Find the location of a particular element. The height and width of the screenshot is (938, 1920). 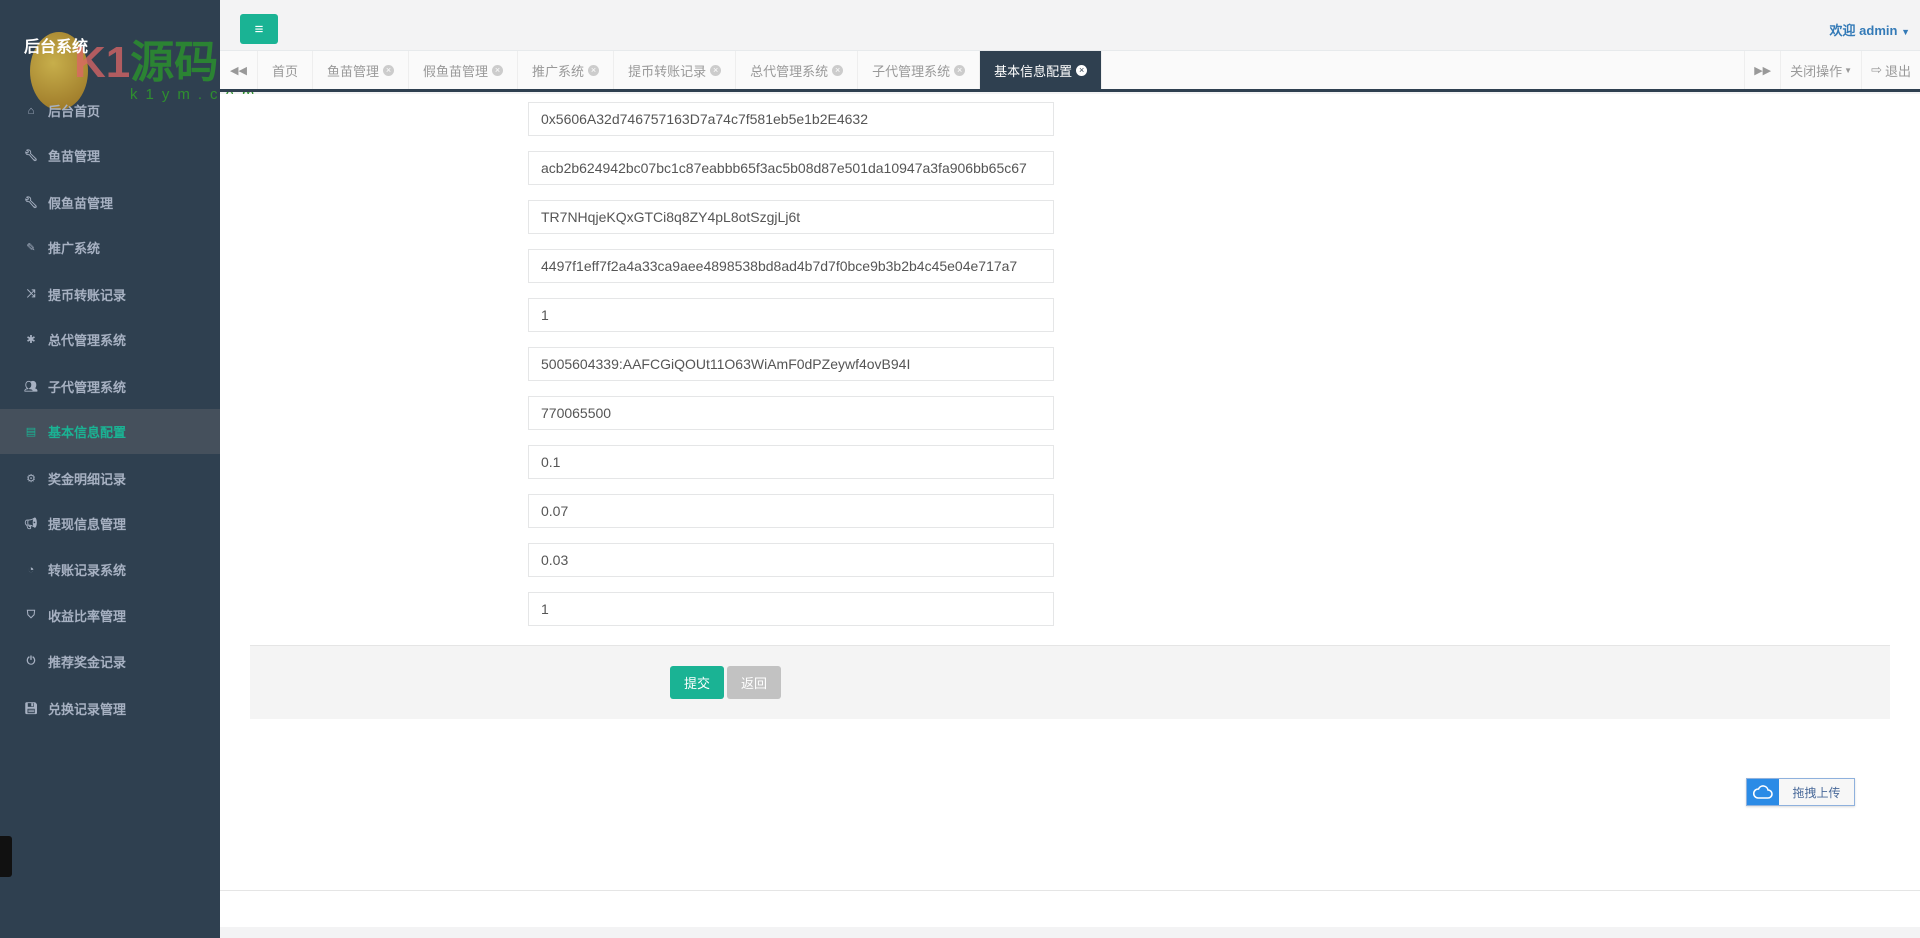

sidebar-item: ✱ 总代管理系统 is located at coordinates (110, 339).